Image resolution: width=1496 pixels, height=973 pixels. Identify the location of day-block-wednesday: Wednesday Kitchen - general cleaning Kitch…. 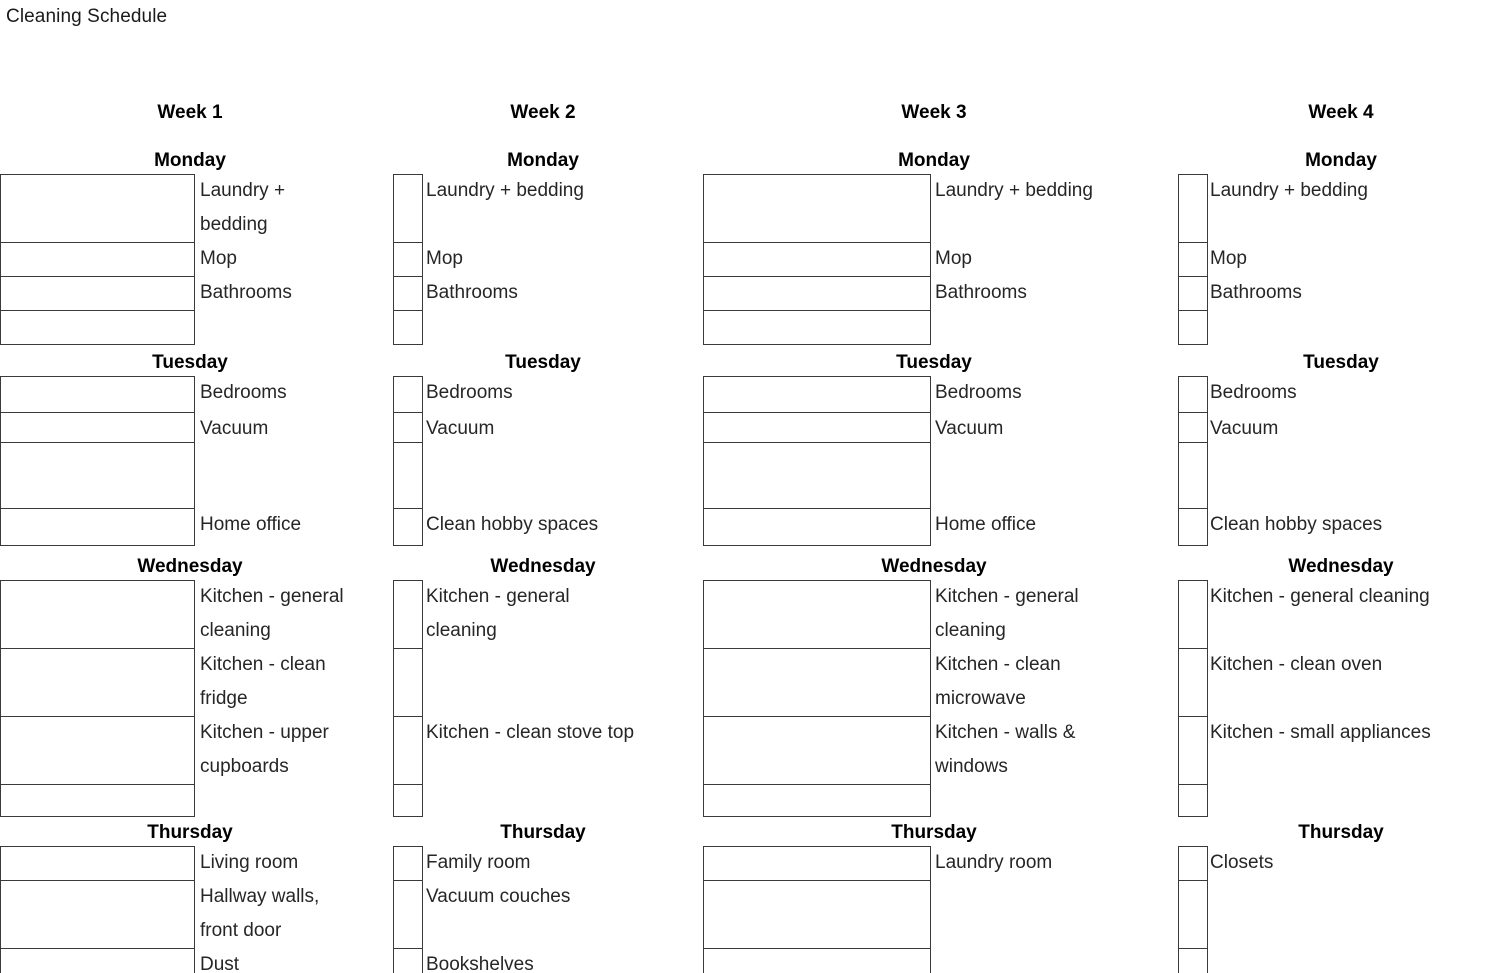
(195, 685).